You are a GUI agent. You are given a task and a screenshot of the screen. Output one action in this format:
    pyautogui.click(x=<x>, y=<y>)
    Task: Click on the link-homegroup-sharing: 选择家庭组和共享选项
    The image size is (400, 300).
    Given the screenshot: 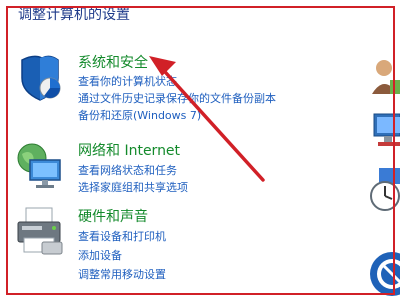 What is the action you would take?
    pyautogui.click(x=133, y=187)
    